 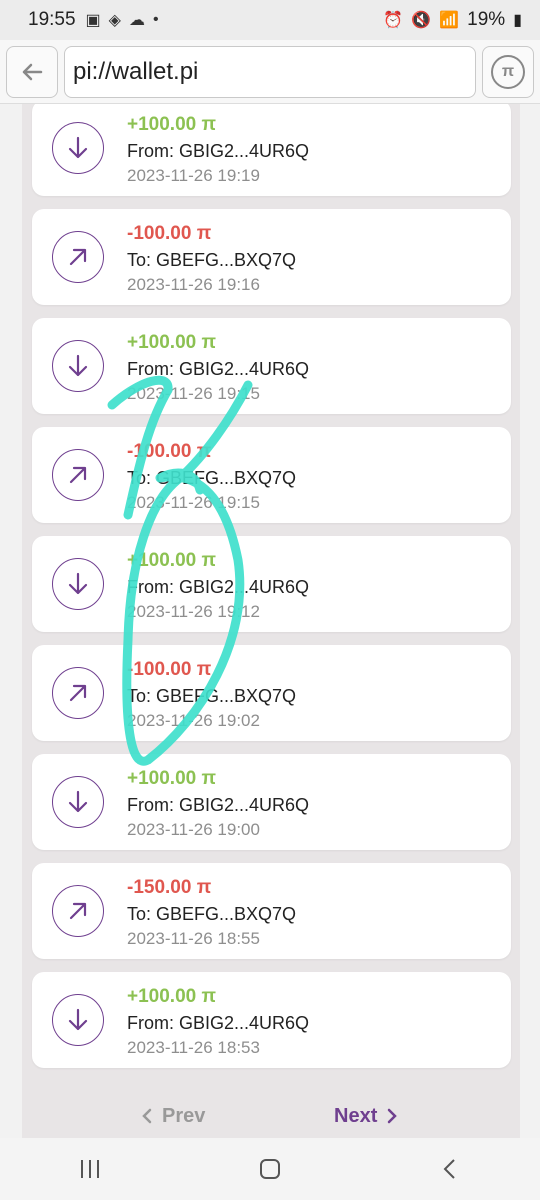 What do you see at coordinates (193, 829) in the screenshot?
I see `transaction-date: 2023-11-26 19:00` at bounding box center [193, 829].